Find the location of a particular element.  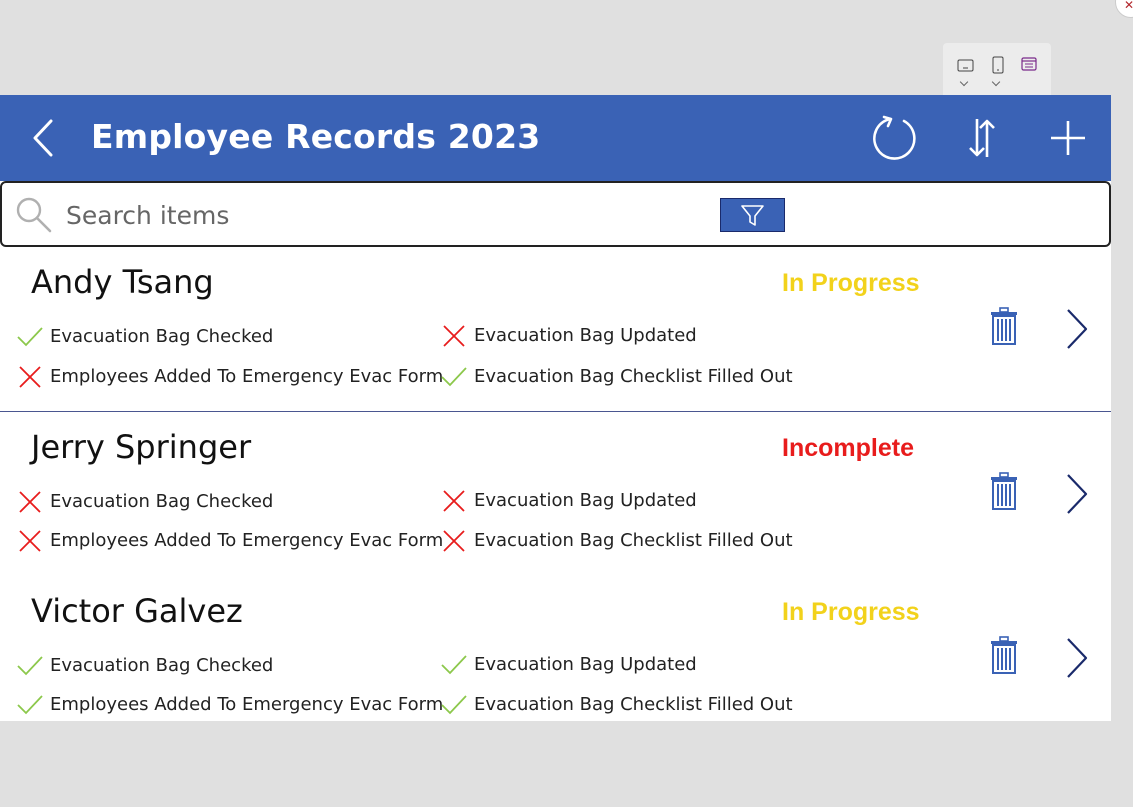

refresh-button is located at coordinates (895, 138).